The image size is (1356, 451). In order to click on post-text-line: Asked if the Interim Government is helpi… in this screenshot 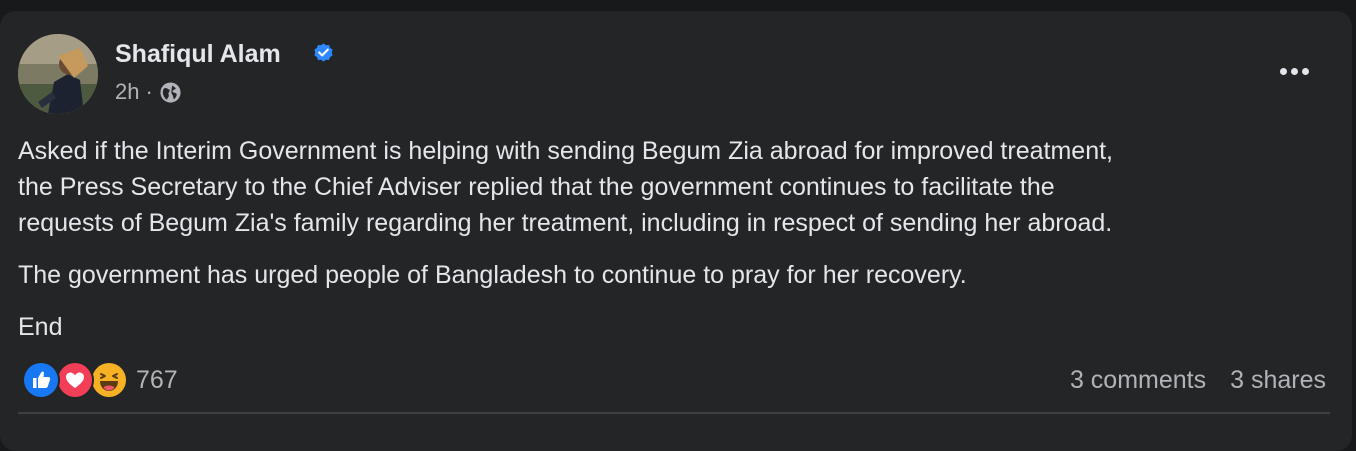, I will do `click(565, 151)`.